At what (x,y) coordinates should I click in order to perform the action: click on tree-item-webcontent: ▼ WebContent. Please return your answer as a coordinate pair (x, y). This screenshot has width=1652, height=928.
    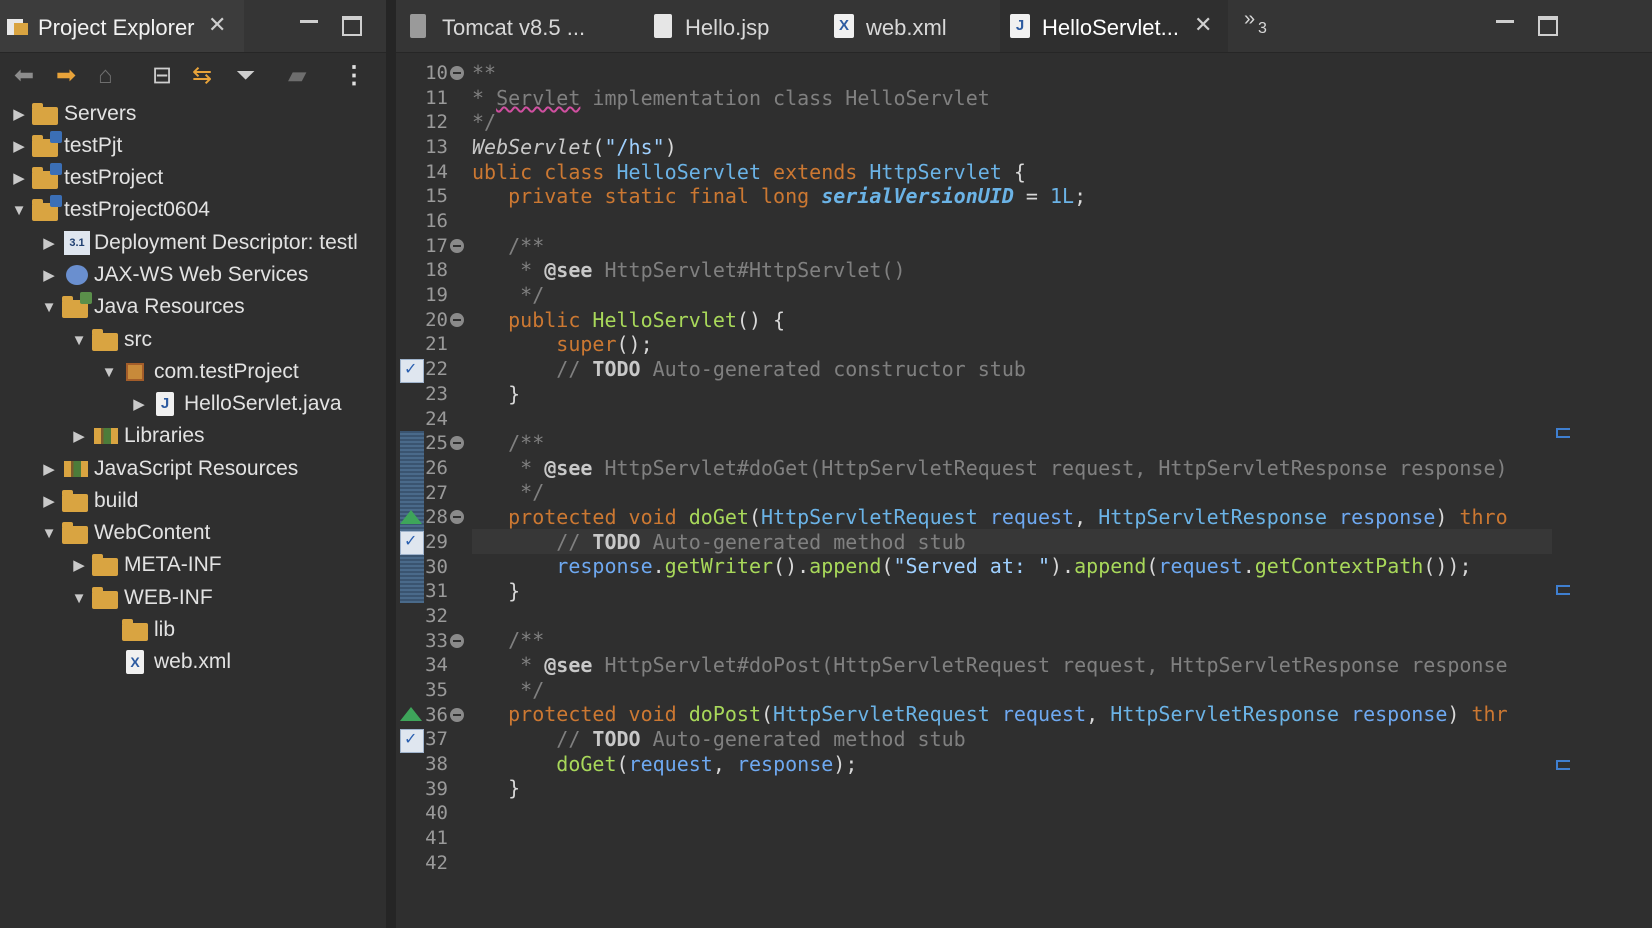
    Looking at the image, I should click on (124, 533).